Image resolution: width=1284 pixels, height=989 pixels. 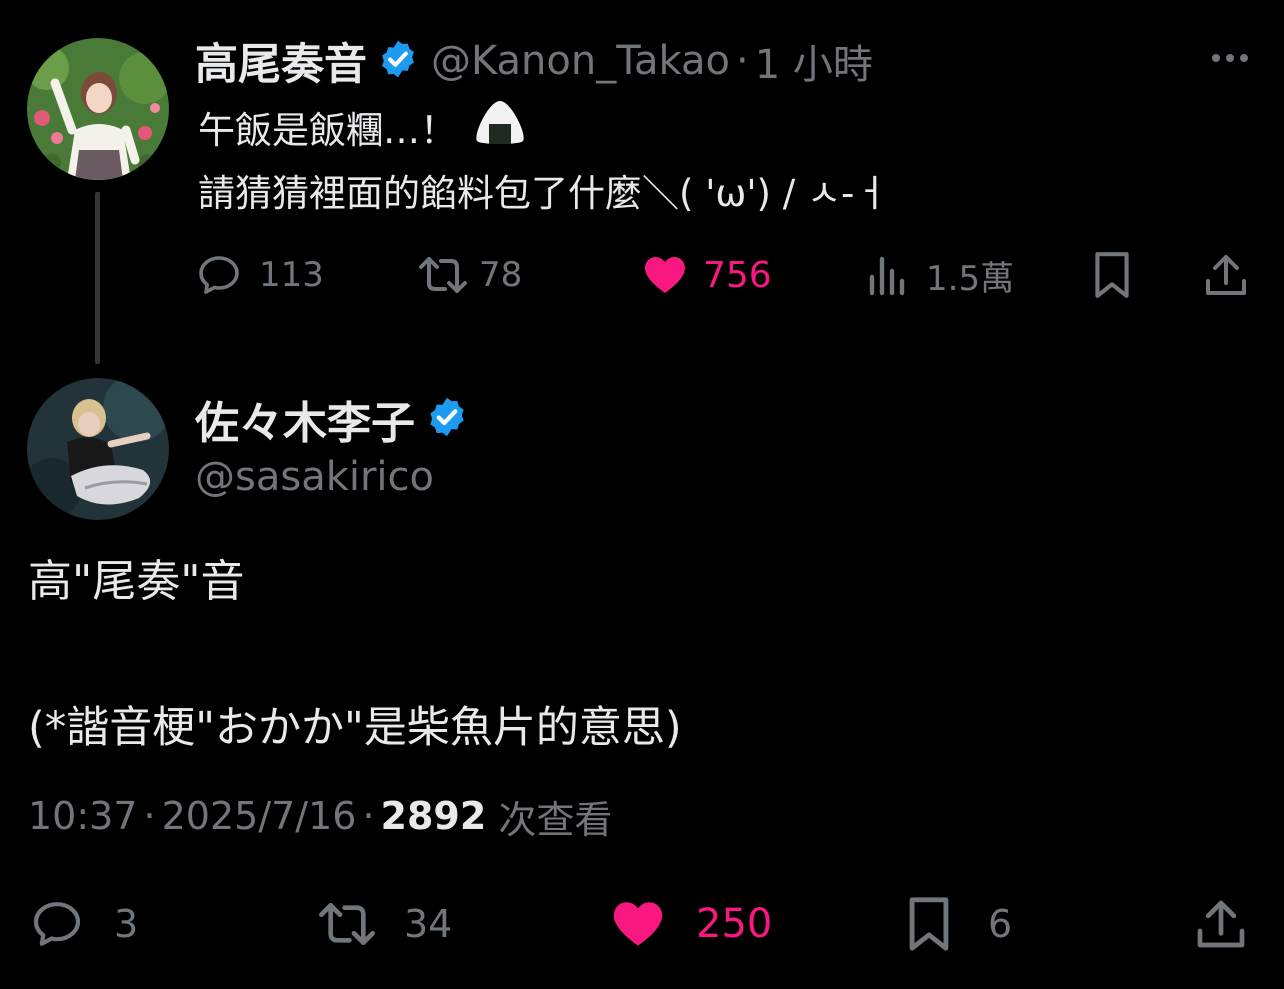 I want to click on display-name: 高尾奏音, so click(x=281, y=61).